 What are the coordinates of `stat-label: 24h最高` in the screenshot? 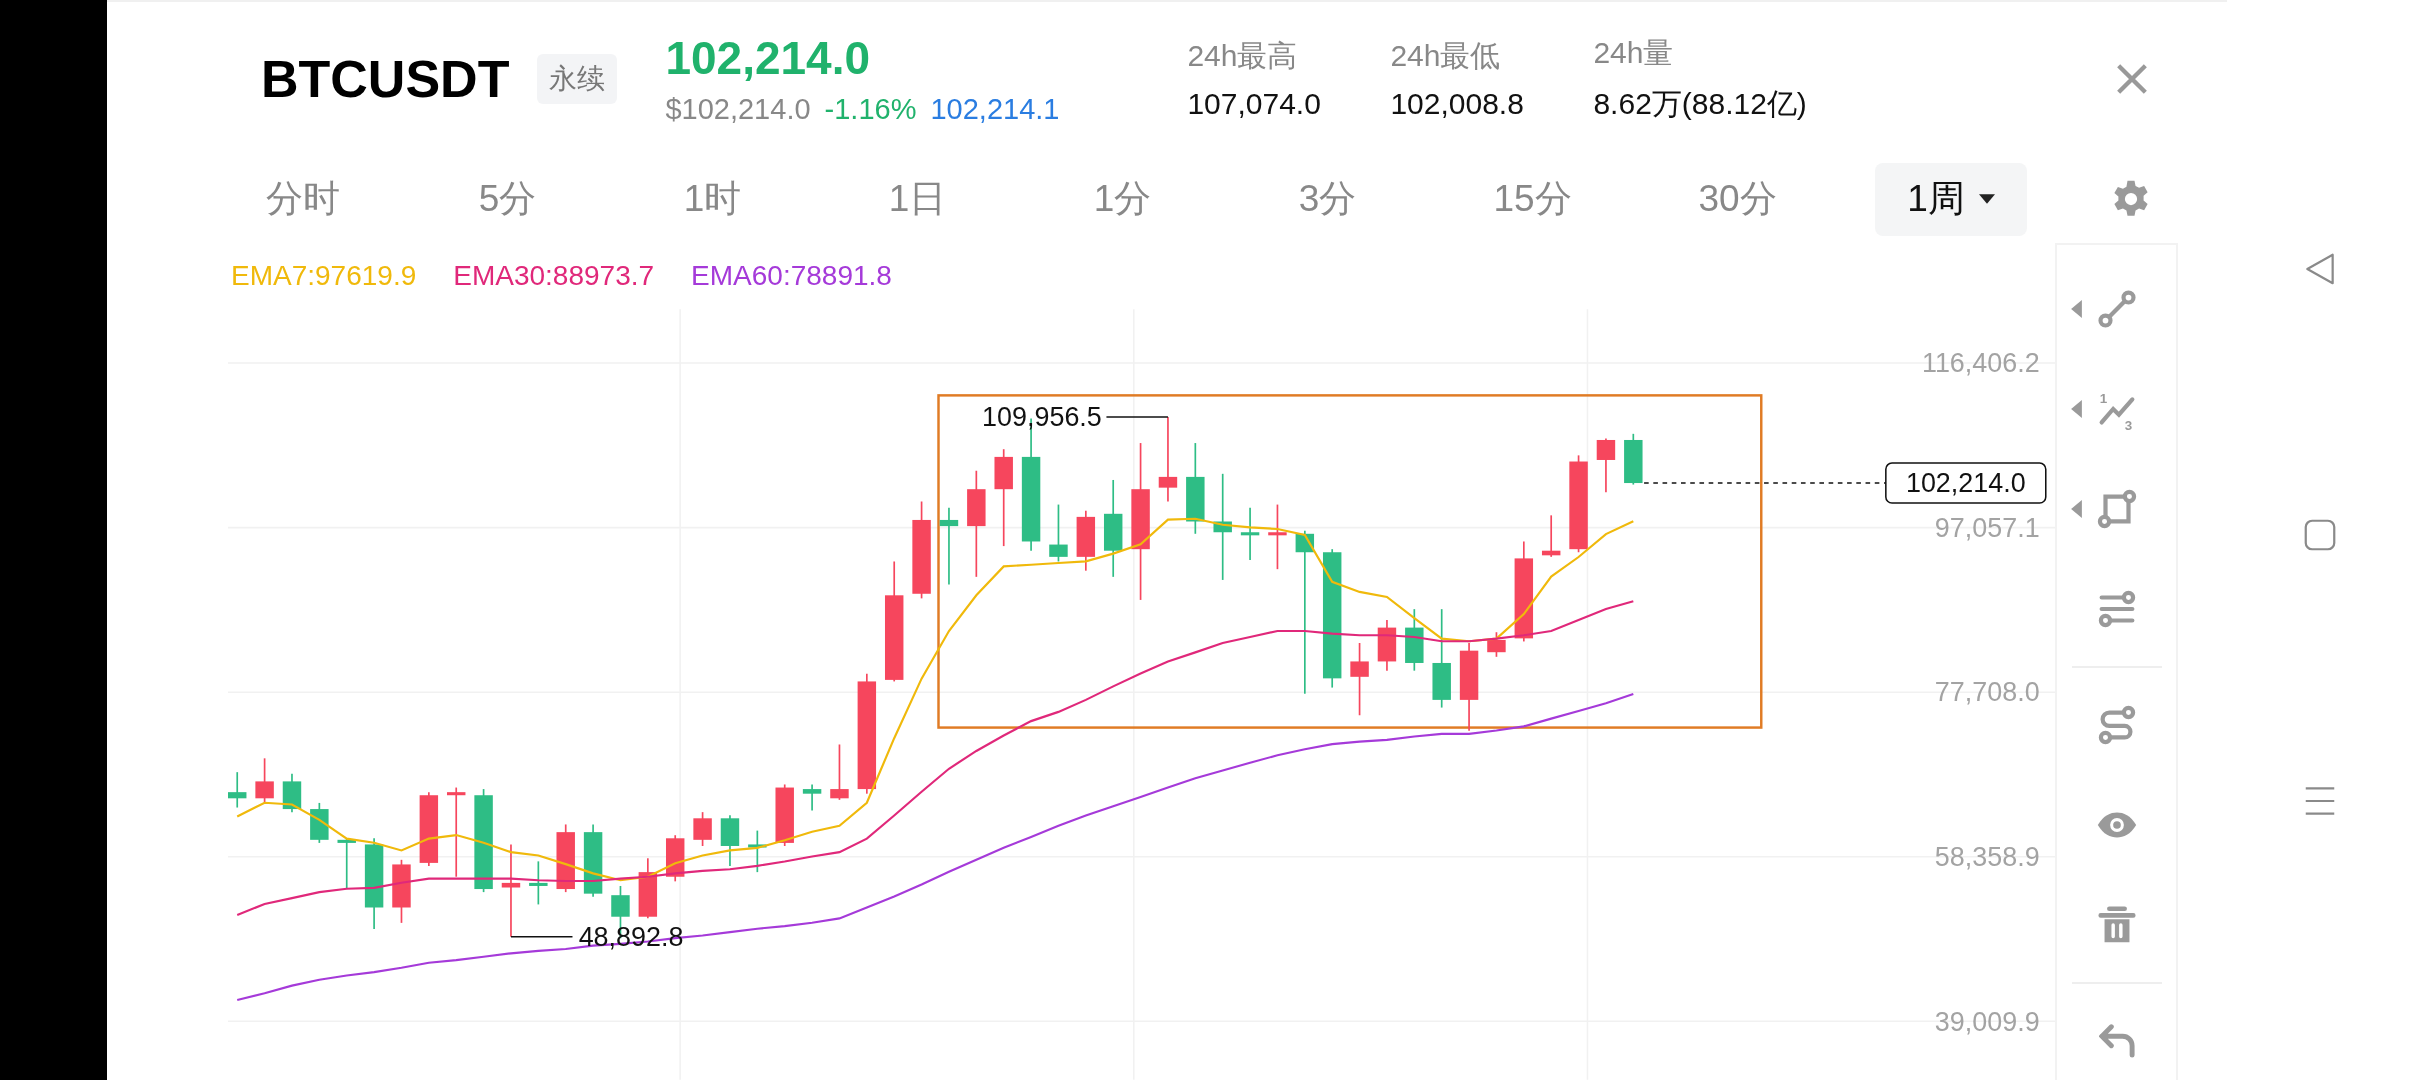 It's located at (1243, 56).